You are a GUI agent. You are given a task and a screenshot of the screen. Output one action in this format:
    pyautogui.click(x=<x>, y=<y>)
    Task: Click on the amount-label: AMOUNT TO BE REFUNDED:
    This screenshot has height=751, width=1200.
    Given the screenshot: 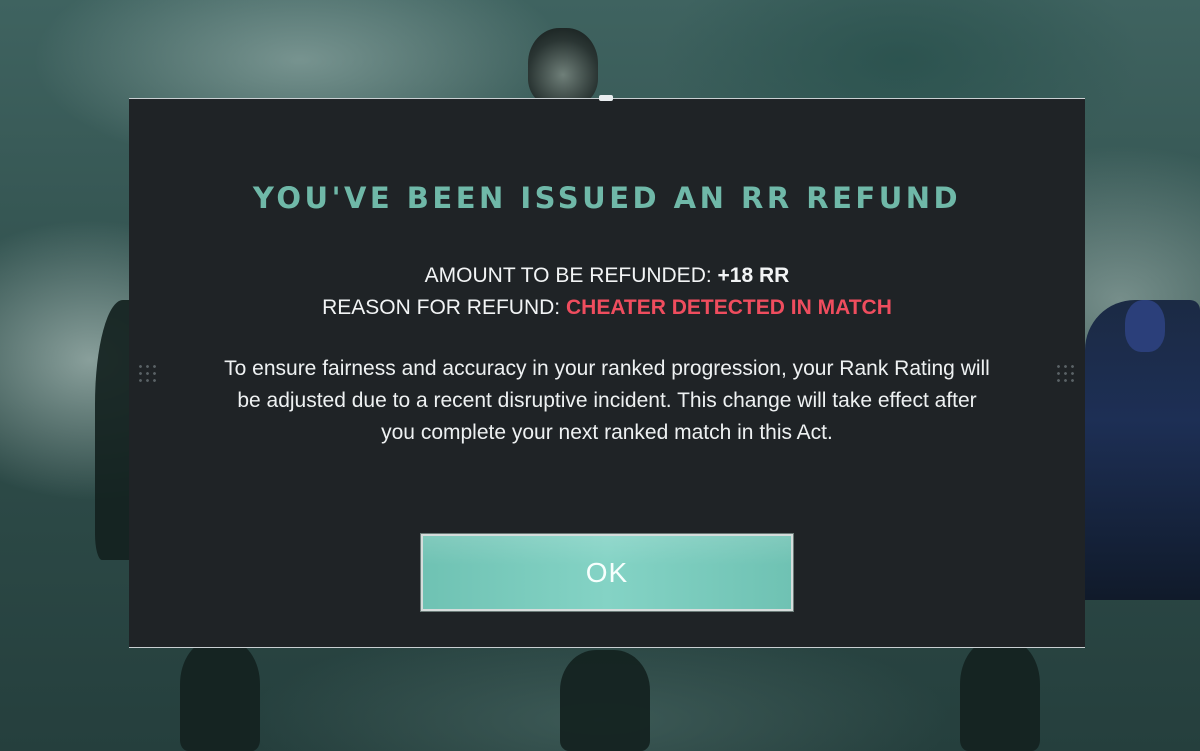 What is the action you would take?
    pyautogui.click(x=571, y=275)
    